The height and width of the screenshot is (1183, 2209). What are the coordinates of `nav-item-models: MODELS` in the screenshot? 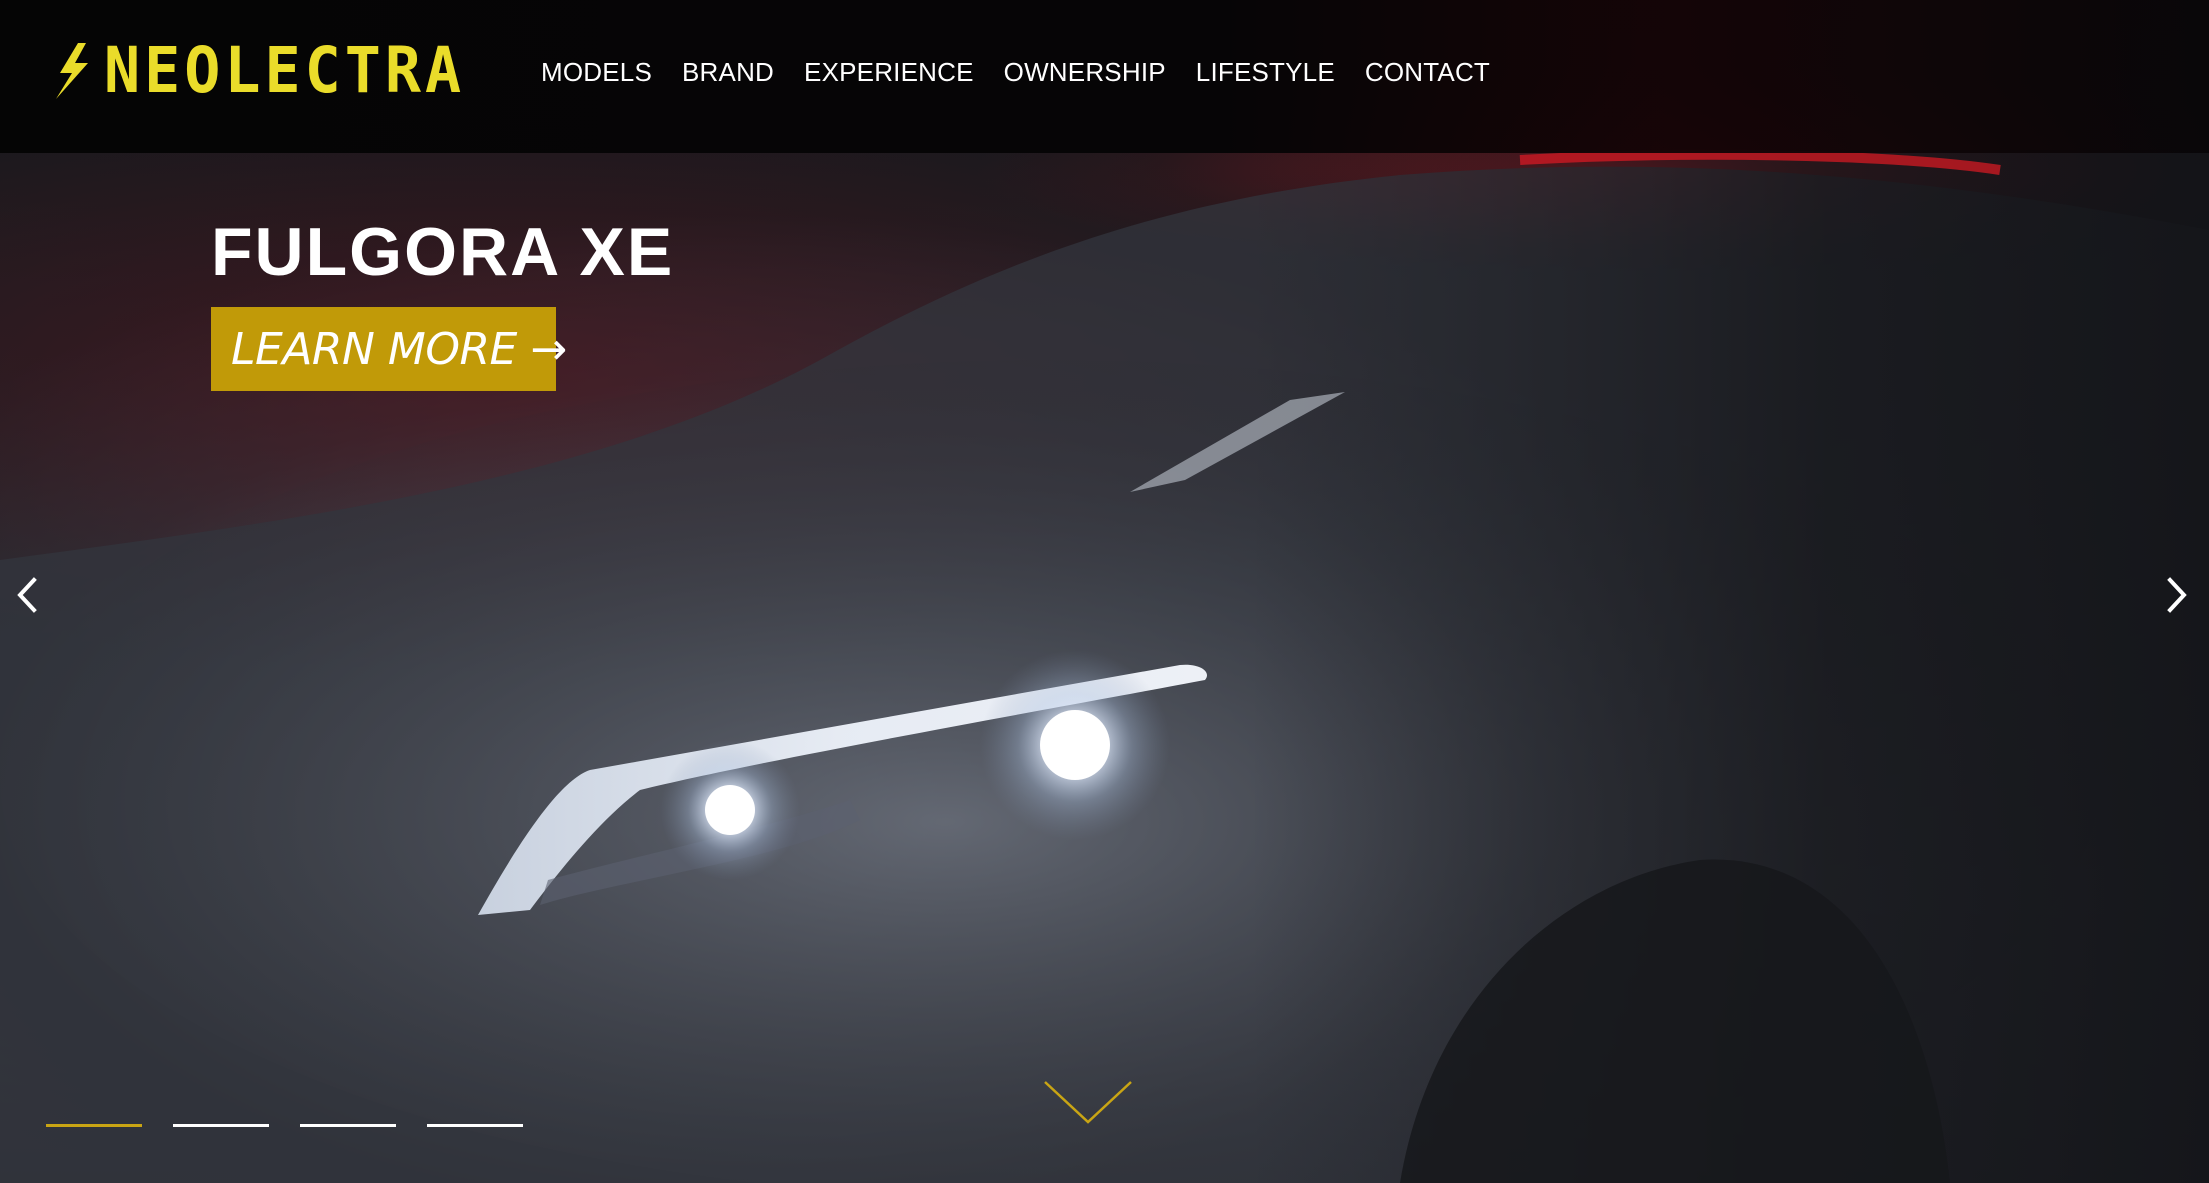 It's located at (596, 72).